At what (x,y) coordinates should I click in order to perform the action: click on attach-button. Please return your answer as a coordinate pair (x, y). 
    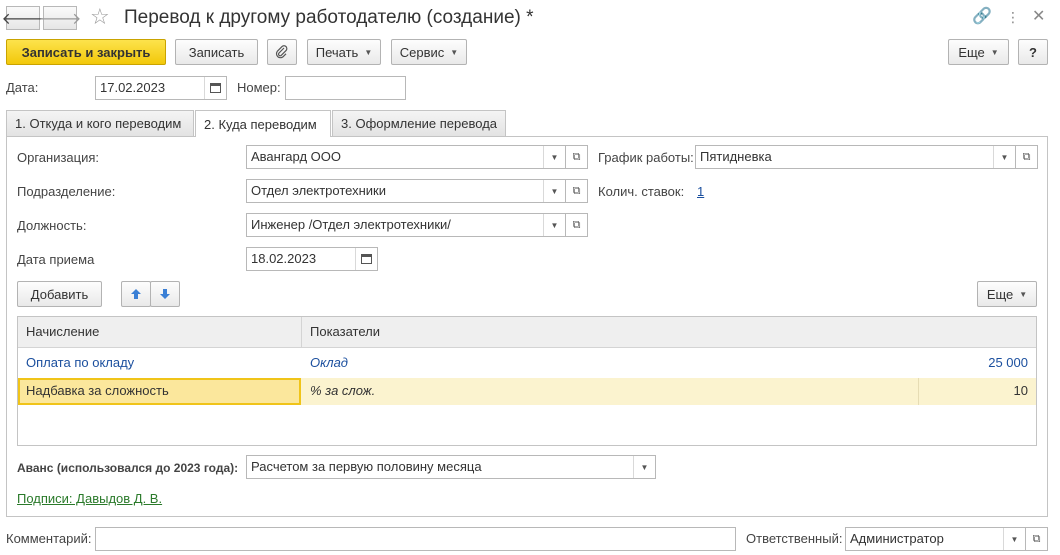
    Looking at the image, I should click on (282, 52).